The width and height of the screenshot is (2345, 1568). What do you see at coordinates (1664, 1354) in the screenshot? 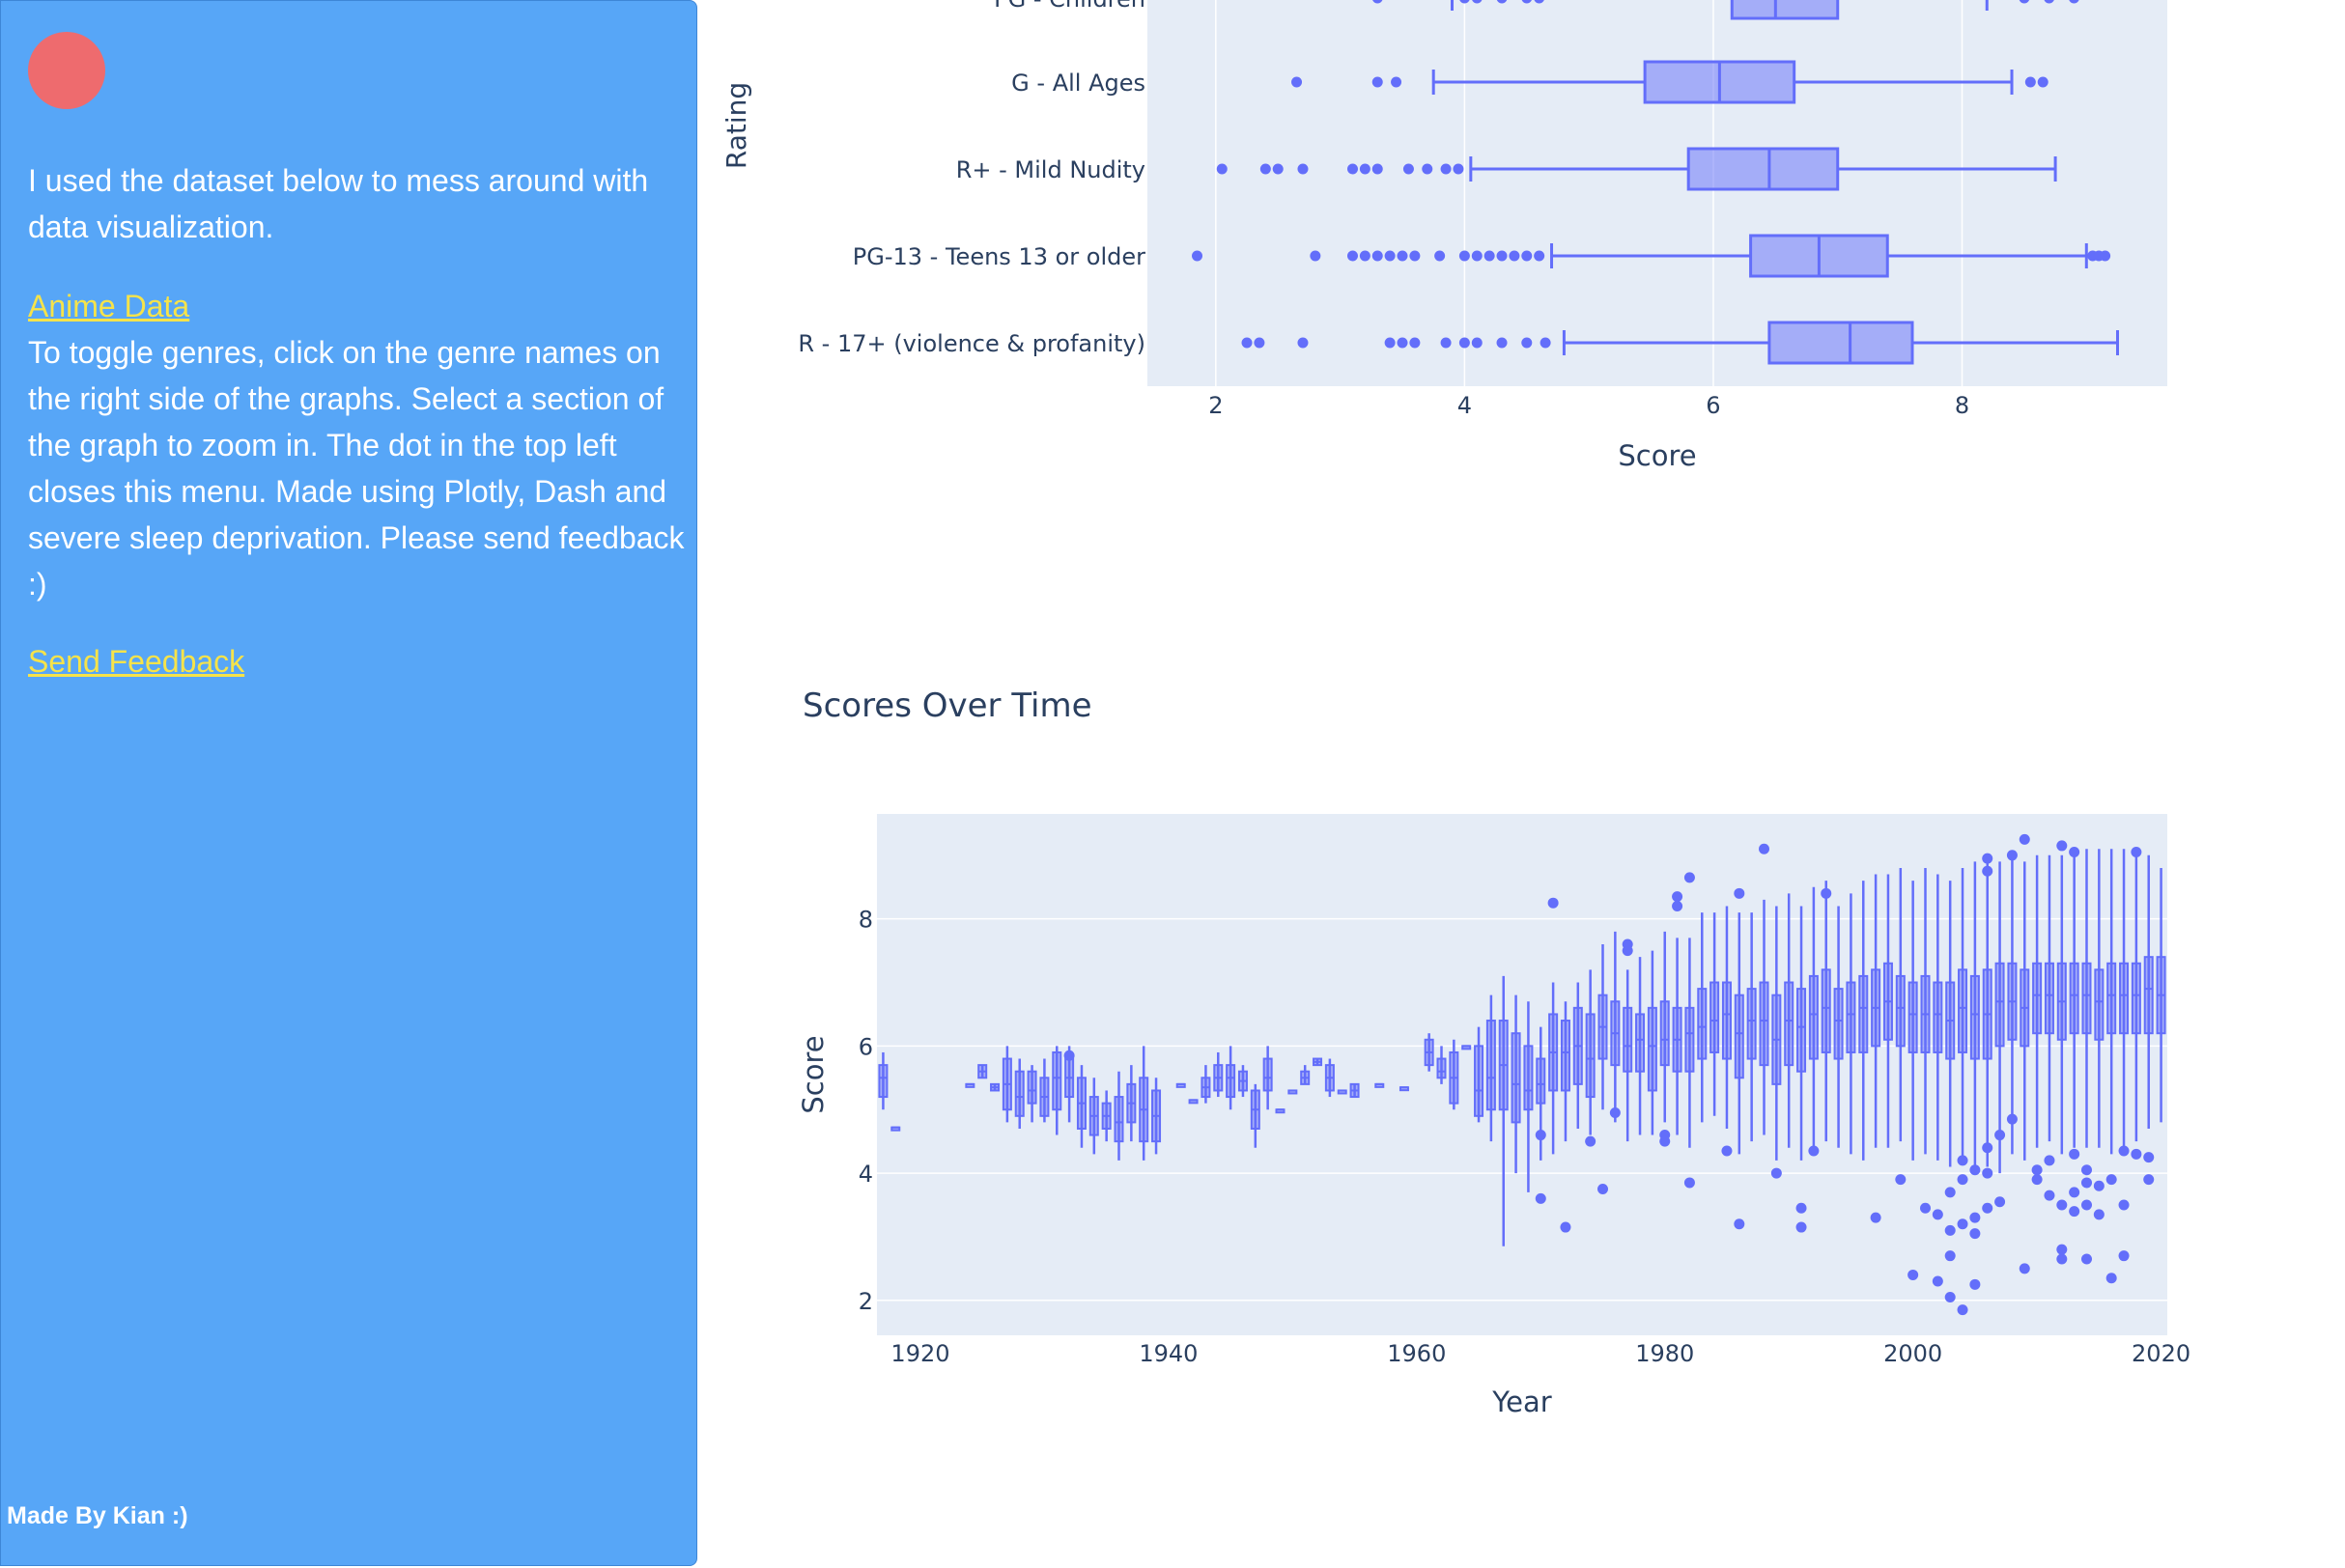
I see `time-x-tick-label: 1980` at bounding box center [1664, 1354].